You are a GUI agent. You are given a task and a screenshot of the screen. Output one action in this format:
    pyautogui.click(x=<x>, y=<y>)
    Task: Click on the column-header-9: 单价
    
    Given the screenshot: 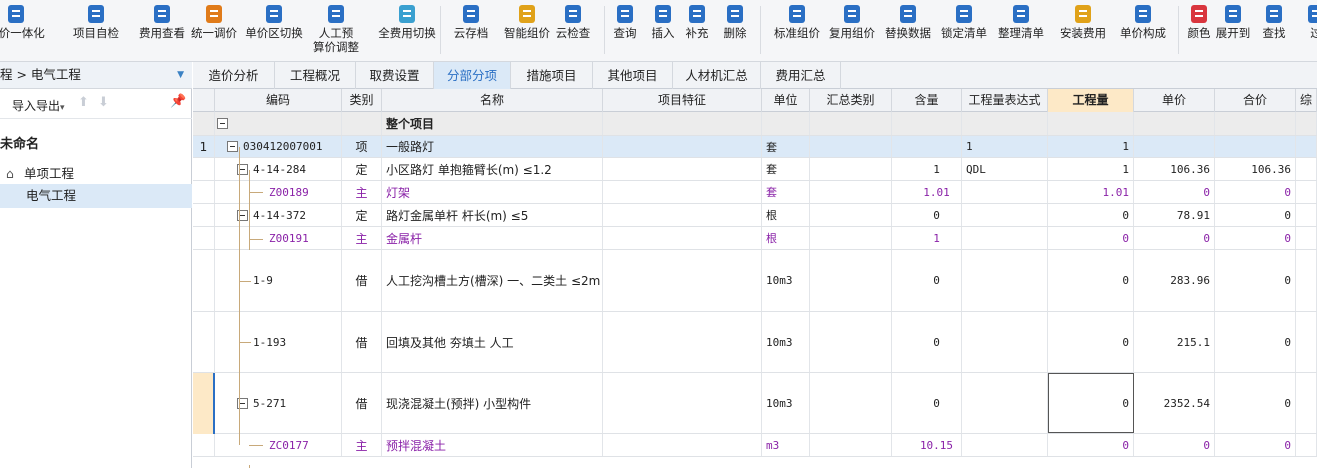 What is the action you would take?
    pyautogui.click(x=1174, y=100)
    